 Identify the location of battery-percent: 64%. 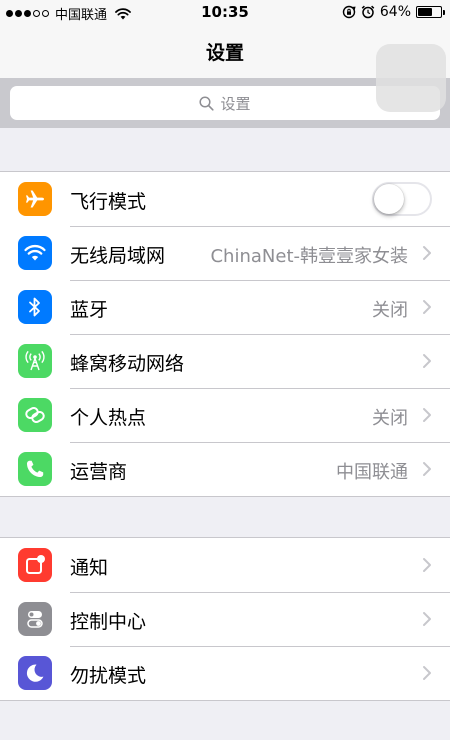
(395, 12).